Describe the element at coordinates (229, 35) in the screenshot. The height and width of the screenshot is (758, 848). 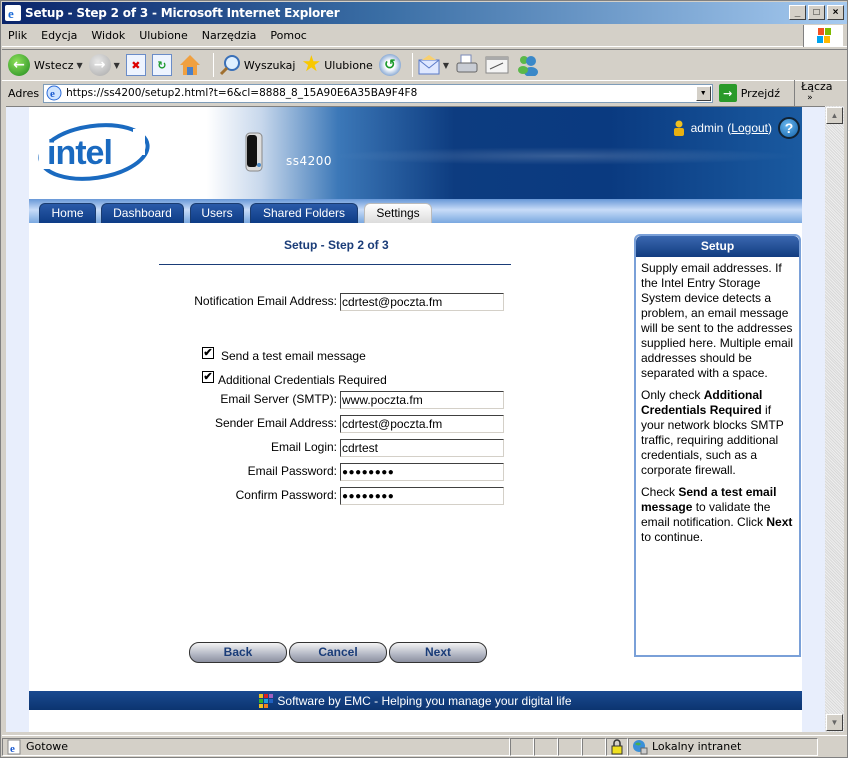
I see `menu-narzedzia: Narzędzia` at that location.